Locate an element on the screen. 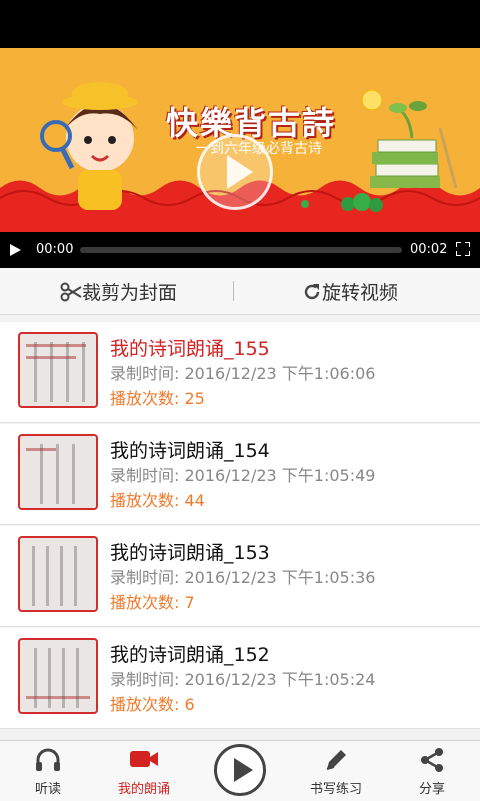 The height and width of the screenshot is (801, 480). nav-my-recital: 我的朗诵 is located at coordinates (144, 771).